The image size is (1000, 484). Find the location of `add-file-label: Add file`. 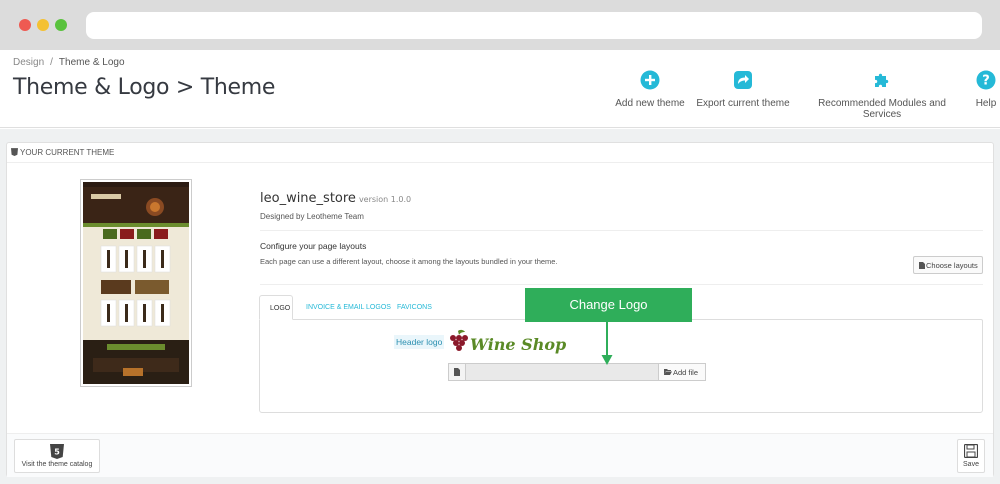

add-file-label: Add file is located at coordinates (686, 372).